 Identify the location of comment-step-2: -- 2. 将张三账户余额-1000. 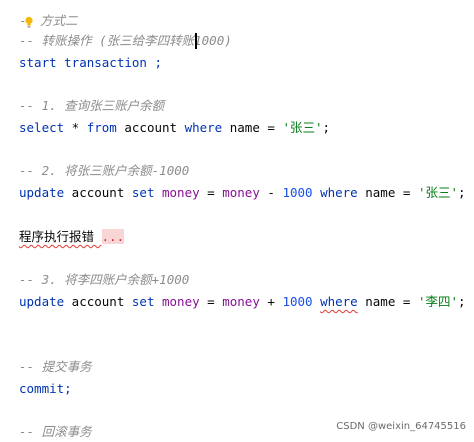
(104, 170).